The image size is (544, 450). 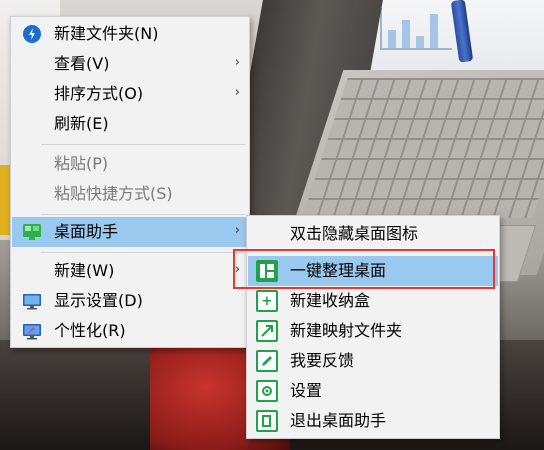 I want to click on menu-item-refresh: 刷新(E), so click(x=130, y=124).